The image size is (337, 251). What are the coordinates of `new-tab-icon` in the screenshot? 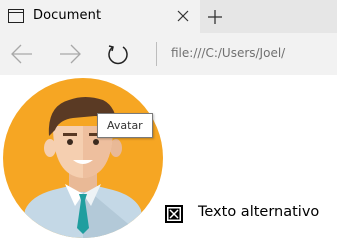 It's located at (215, 17).